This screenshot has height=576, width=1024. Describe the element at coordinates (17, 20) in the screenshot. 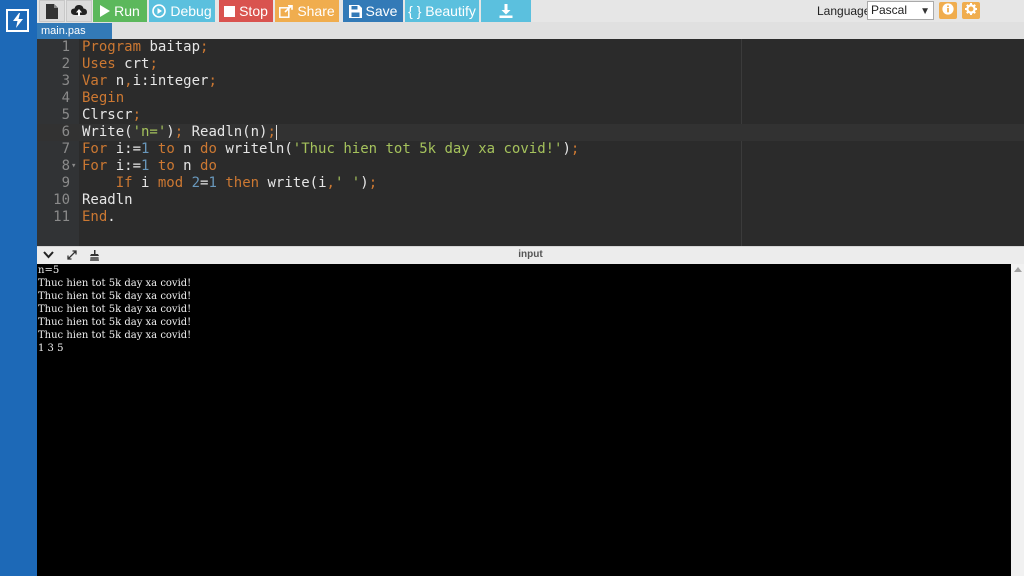

I see `lightning-logo-icon` at that location.